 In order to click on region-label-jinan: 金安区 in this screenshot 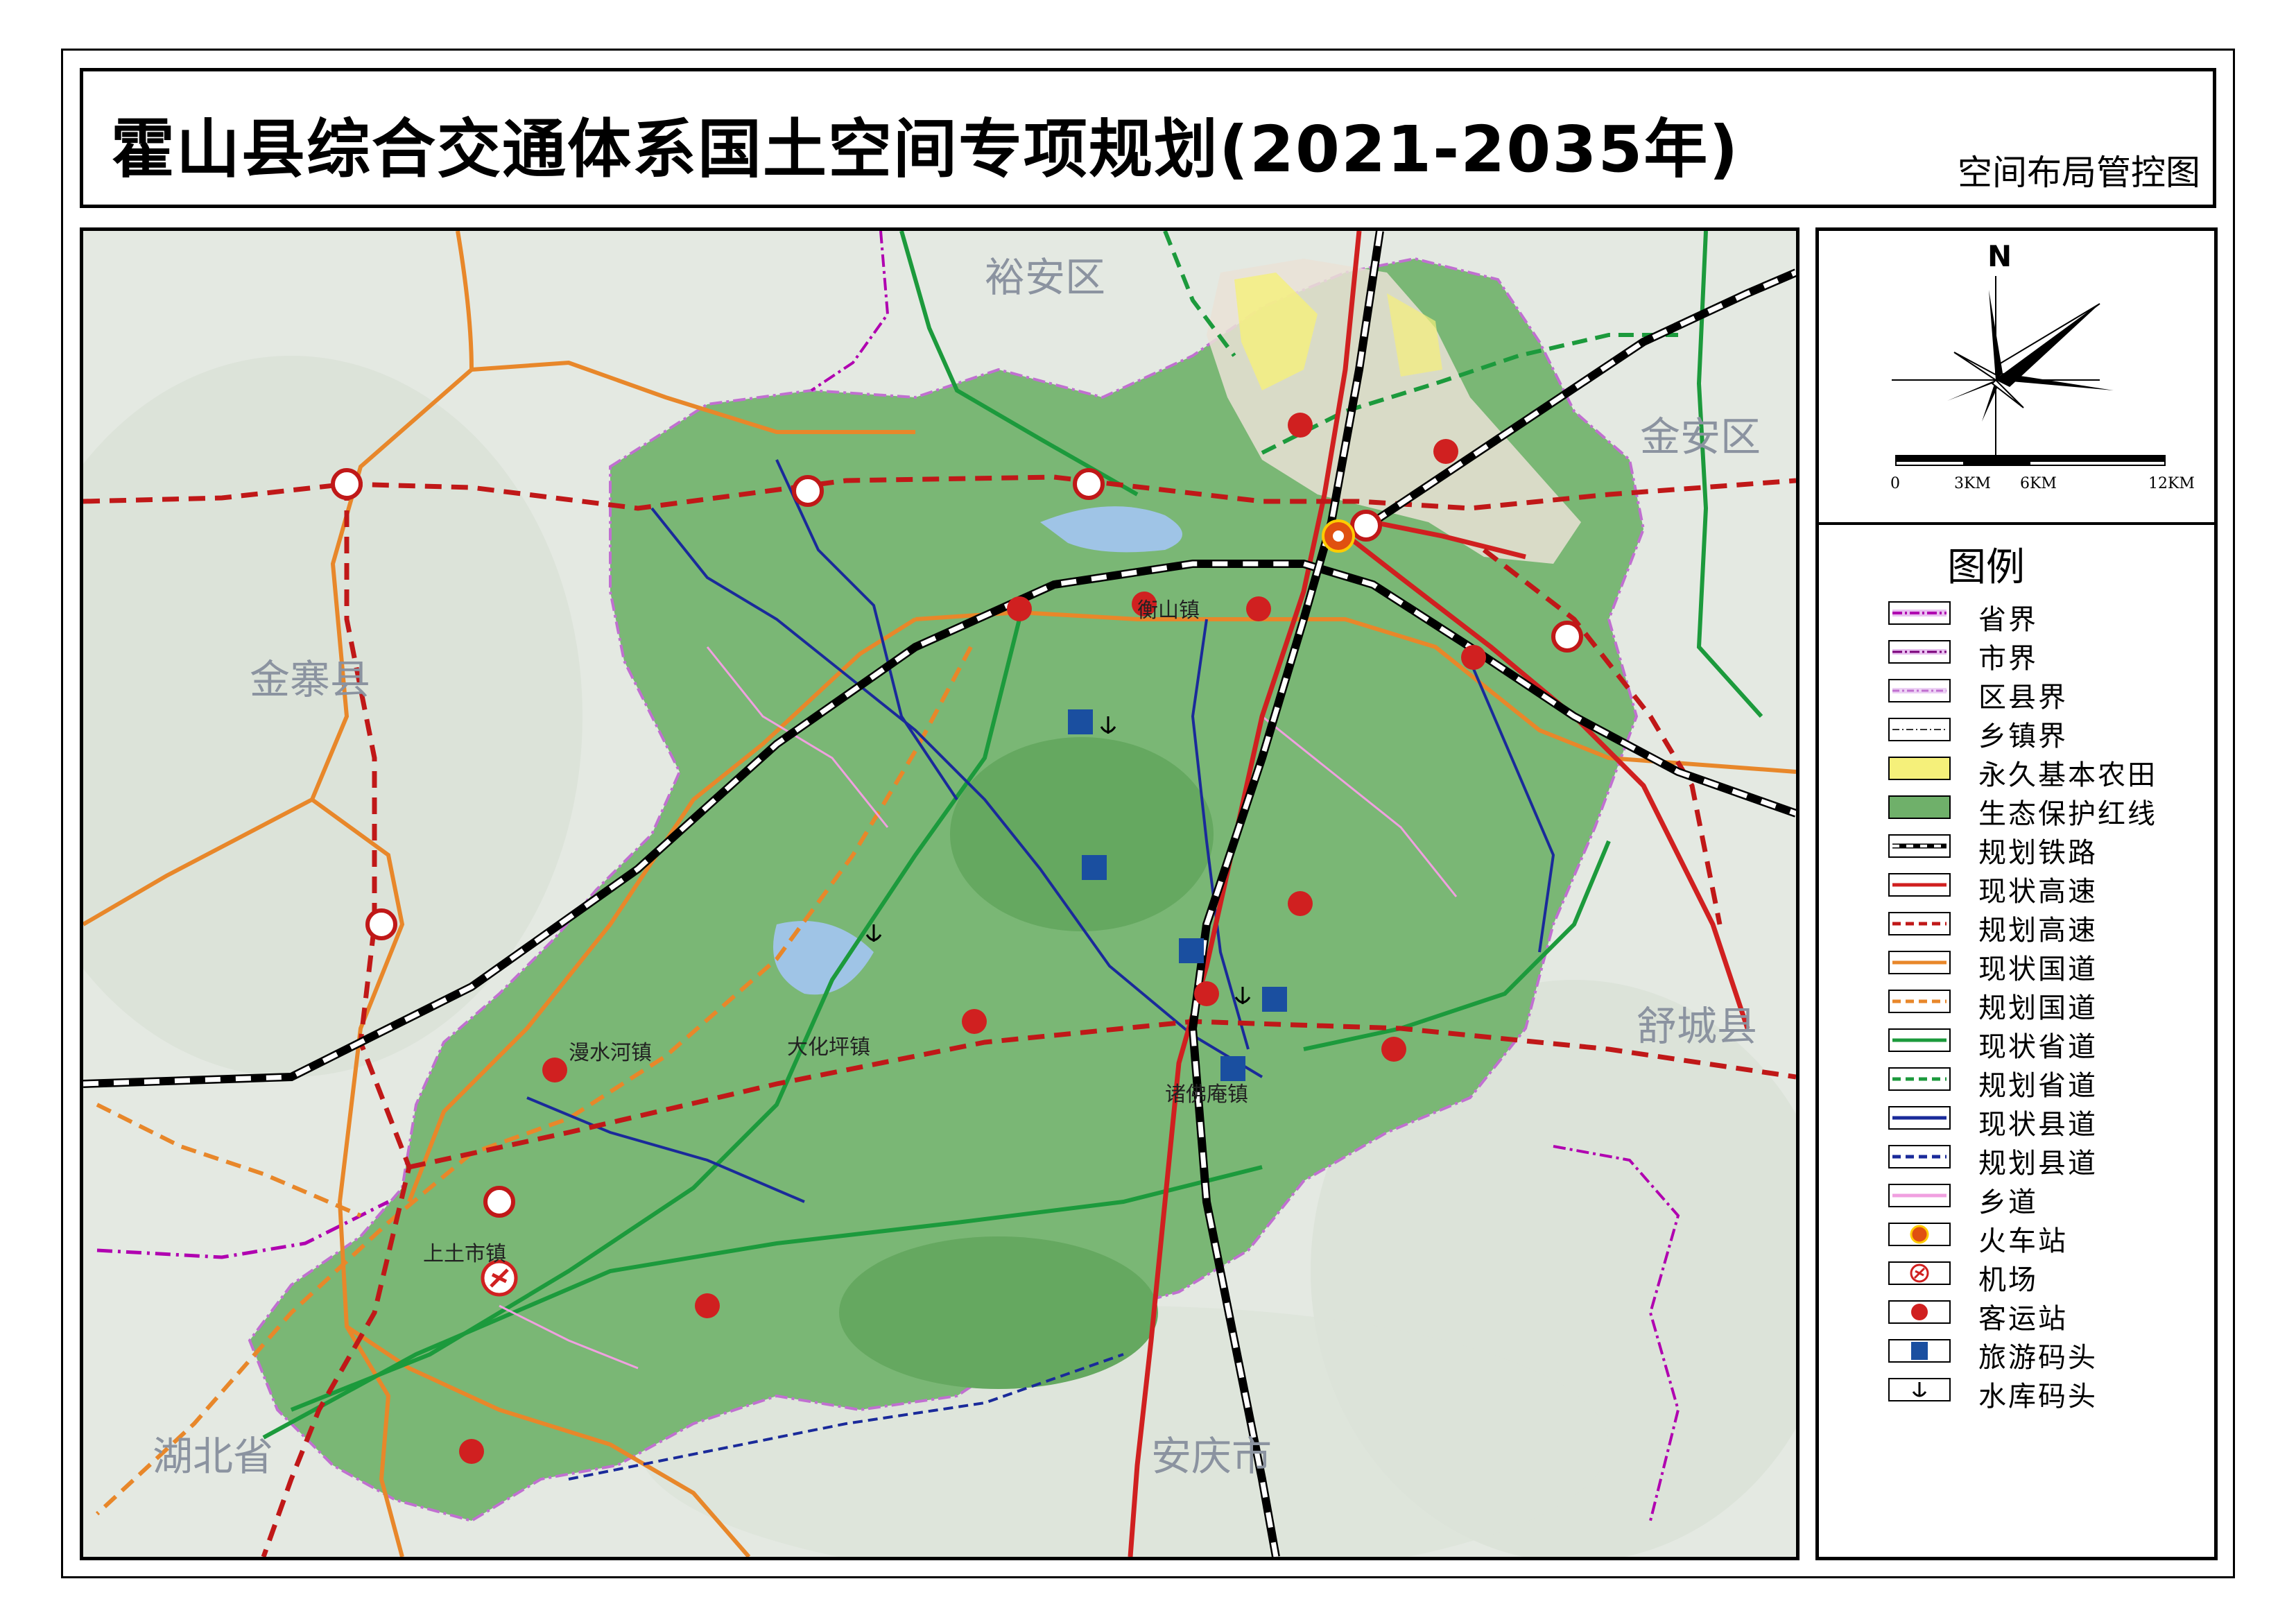, I will do `click(1701, 436)`.